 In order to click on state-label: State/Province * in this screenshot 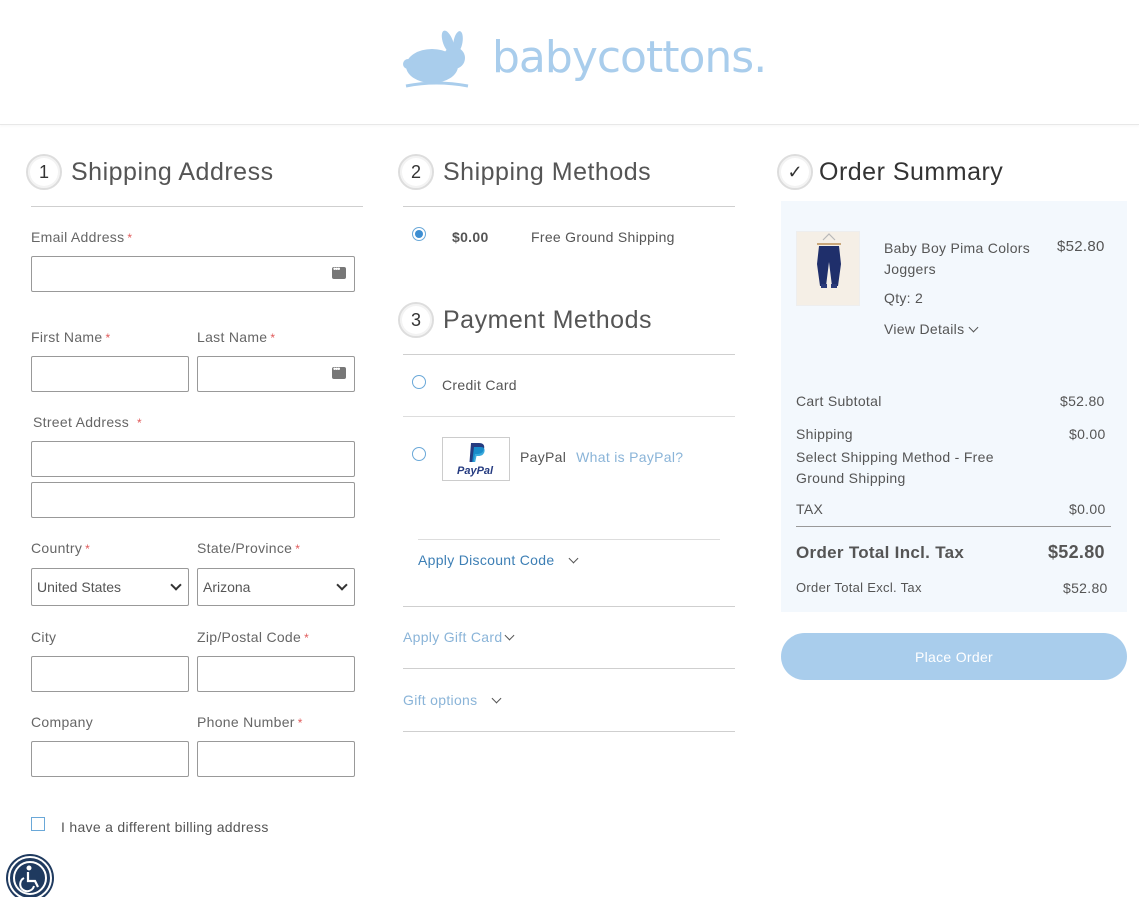, I will do `click(249, 548)`.